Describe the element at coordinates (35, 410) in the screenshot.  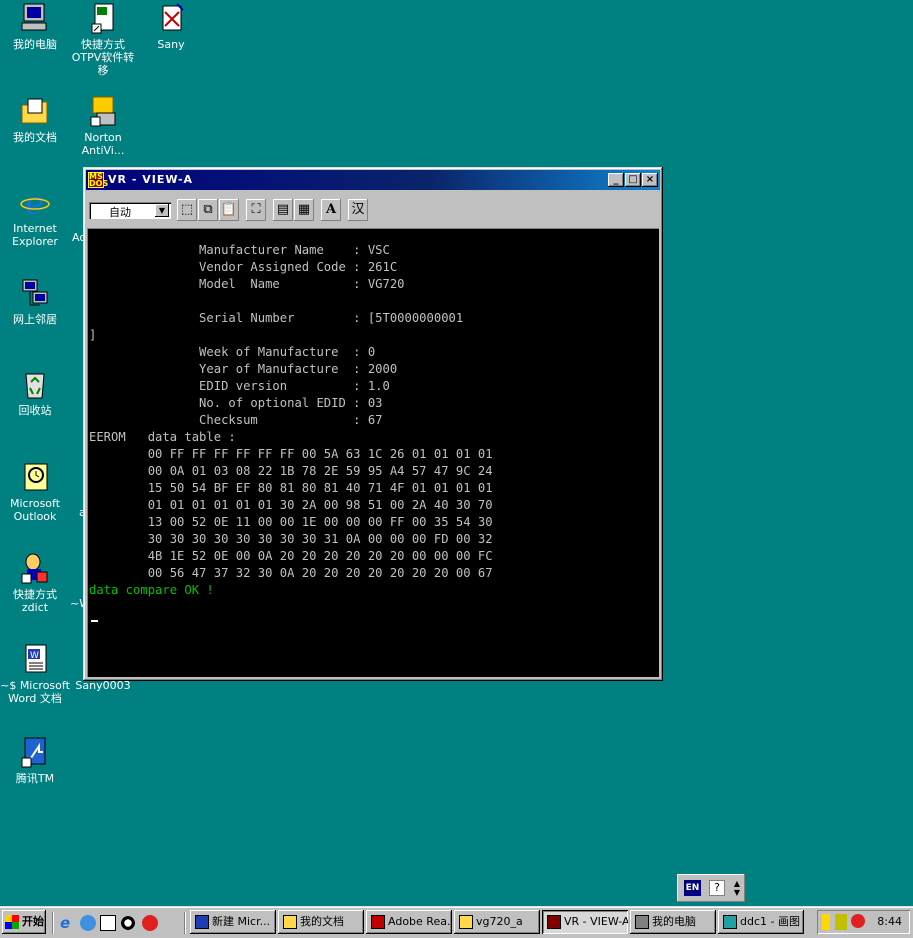
I see `desktop-icon-label: 回收站` at that location.